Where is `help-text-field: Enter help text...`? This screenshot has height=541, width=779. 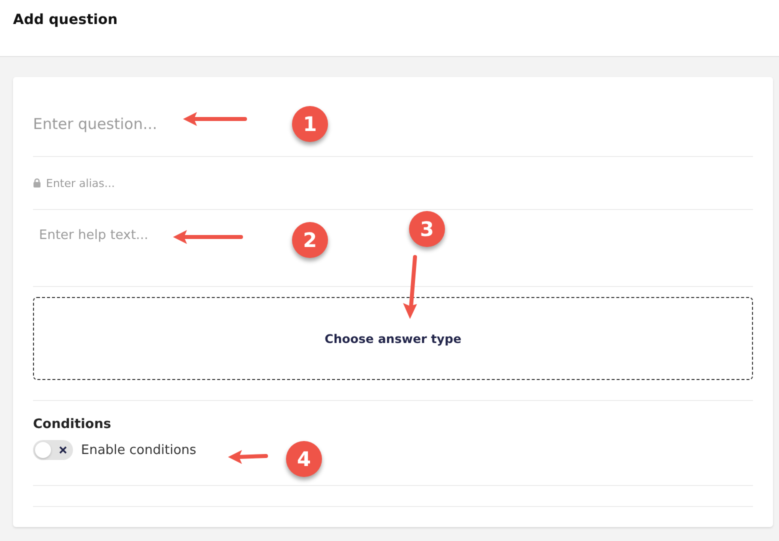 help-text-field: Enter help text... is located at coordinates (164, 235).